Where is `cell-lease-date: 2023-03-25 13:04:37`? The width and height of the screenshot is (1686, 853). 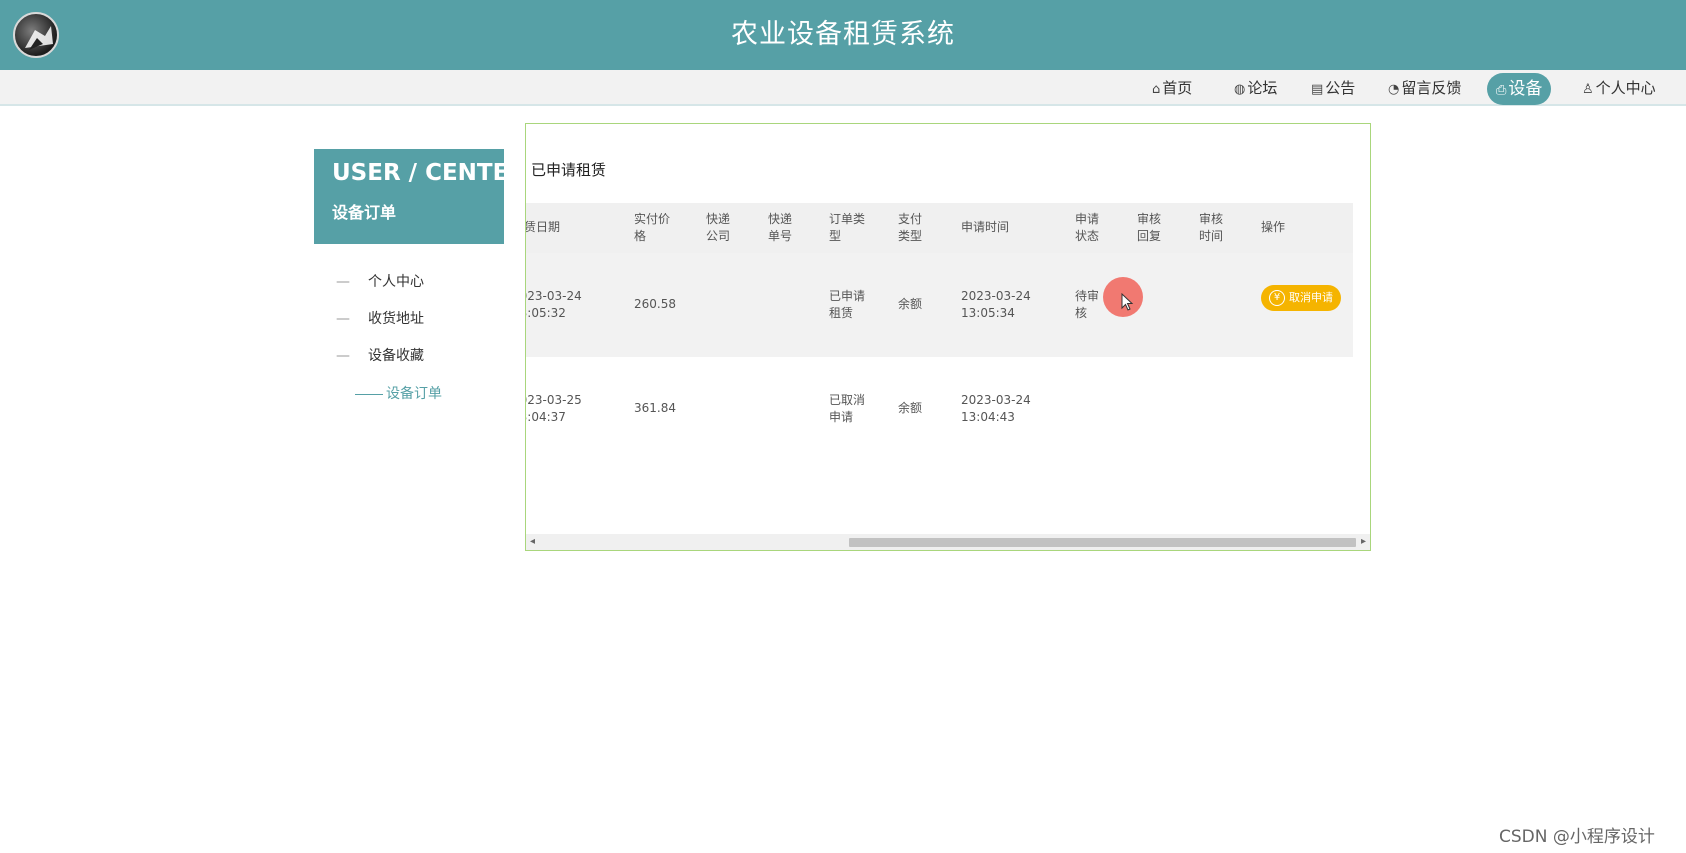 cell-lease-date: 2023-03-25 13:04:37 is located at coordinates (554, 408).